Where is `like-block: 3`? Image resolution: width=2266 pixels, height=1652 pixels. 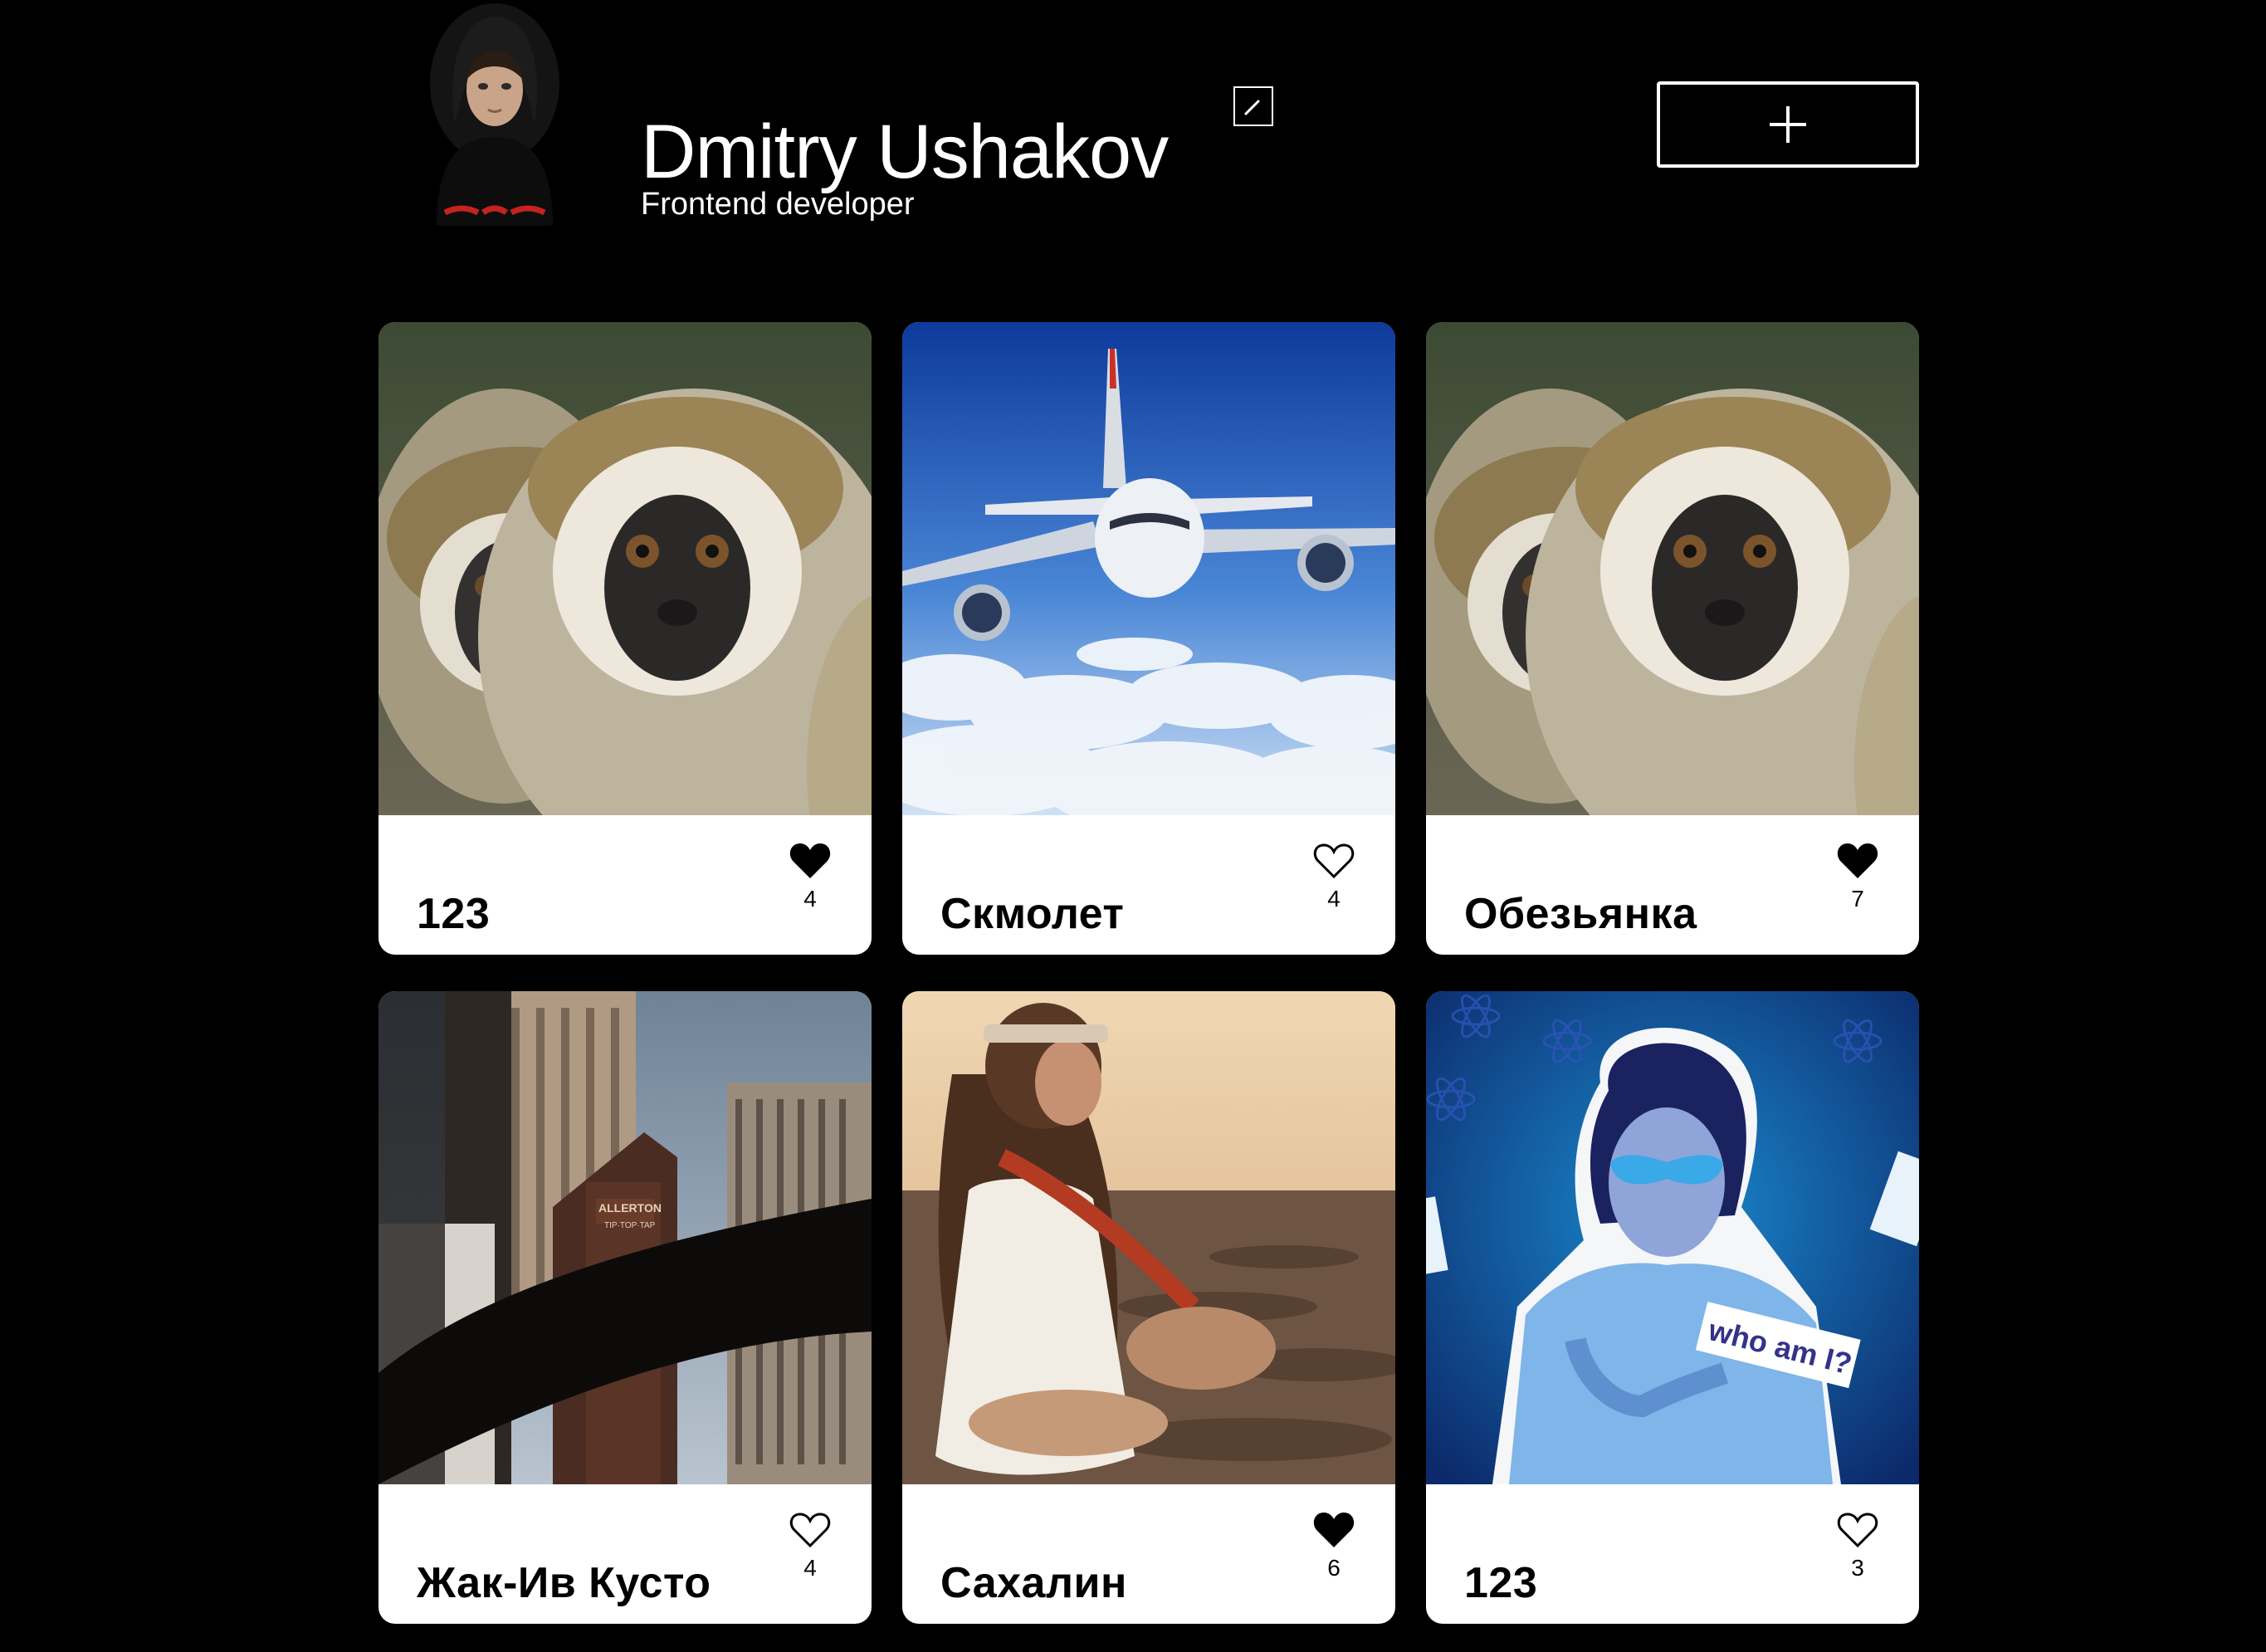
like-block: 3 is located at coordinates (1858, 1546).